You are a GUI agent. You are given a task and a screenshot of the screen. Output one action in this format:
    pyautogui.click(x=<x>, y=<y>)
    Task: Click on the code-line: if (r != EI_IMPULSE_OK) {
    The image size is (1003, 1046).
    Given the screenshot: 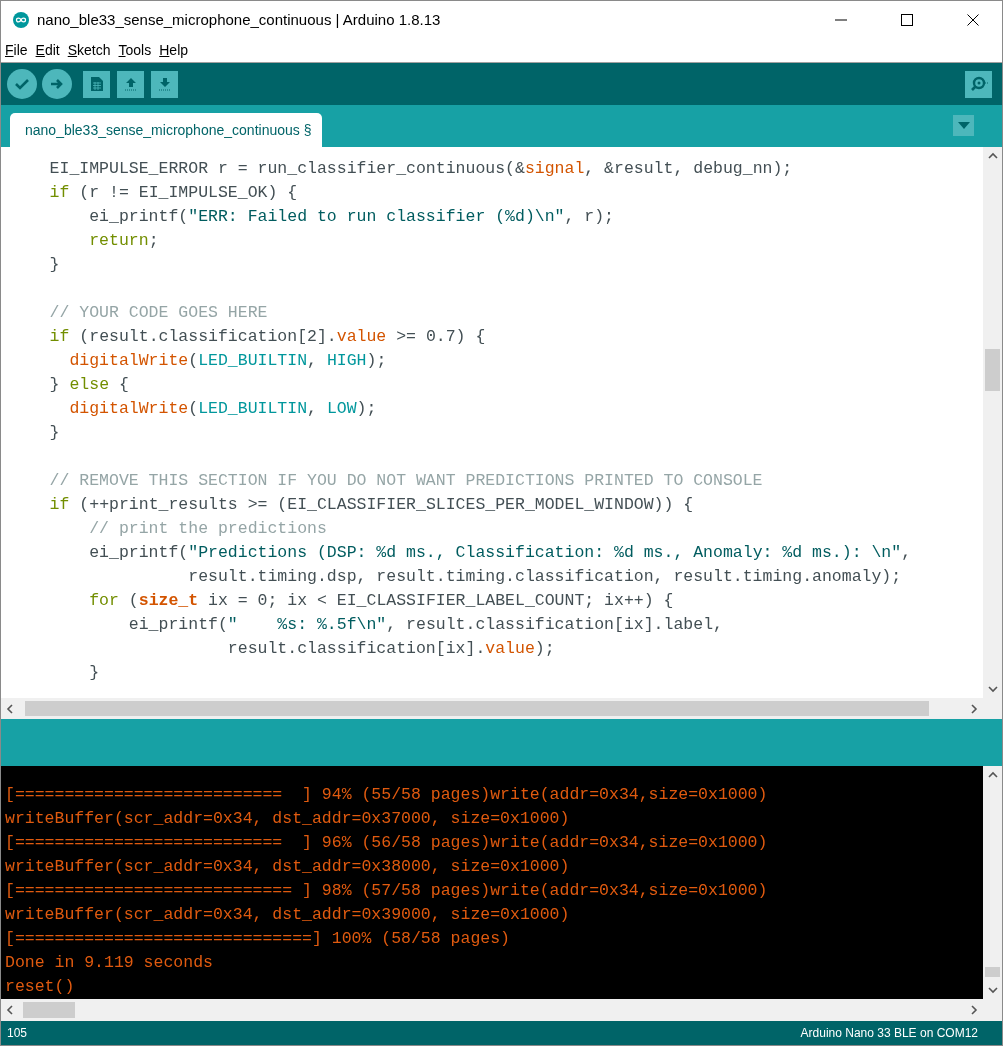 What is the action you would take?
    pyautogui.click(x=173, y=193)
    